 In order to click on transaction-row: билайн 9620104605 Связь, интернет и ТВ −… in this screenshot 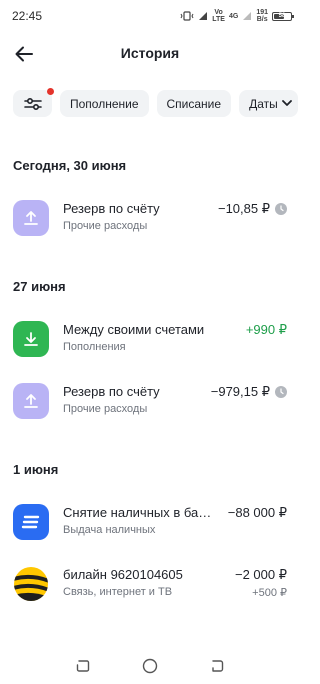, I will do `click(150, 584)`.